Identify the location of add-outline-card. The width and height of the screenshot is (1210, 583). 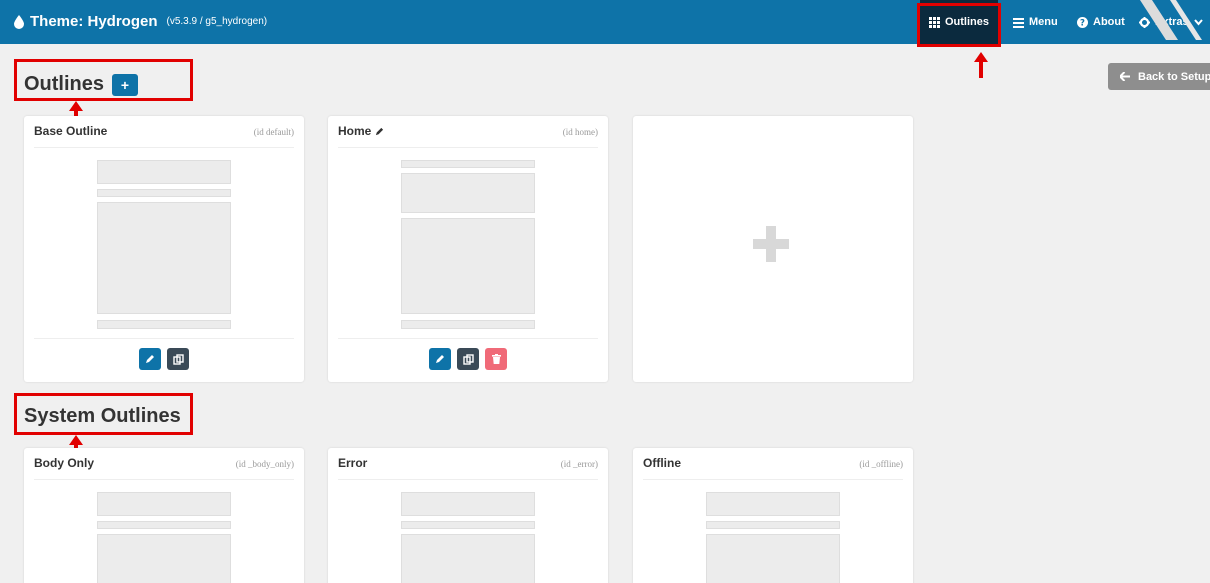
(773, 249).